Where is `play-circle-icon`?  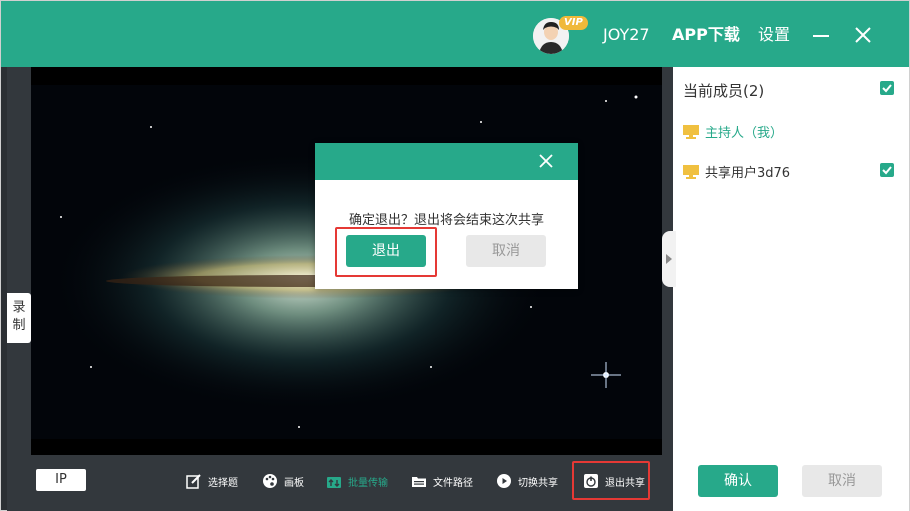 play-circle-icon is located at coordinates (504, 481).